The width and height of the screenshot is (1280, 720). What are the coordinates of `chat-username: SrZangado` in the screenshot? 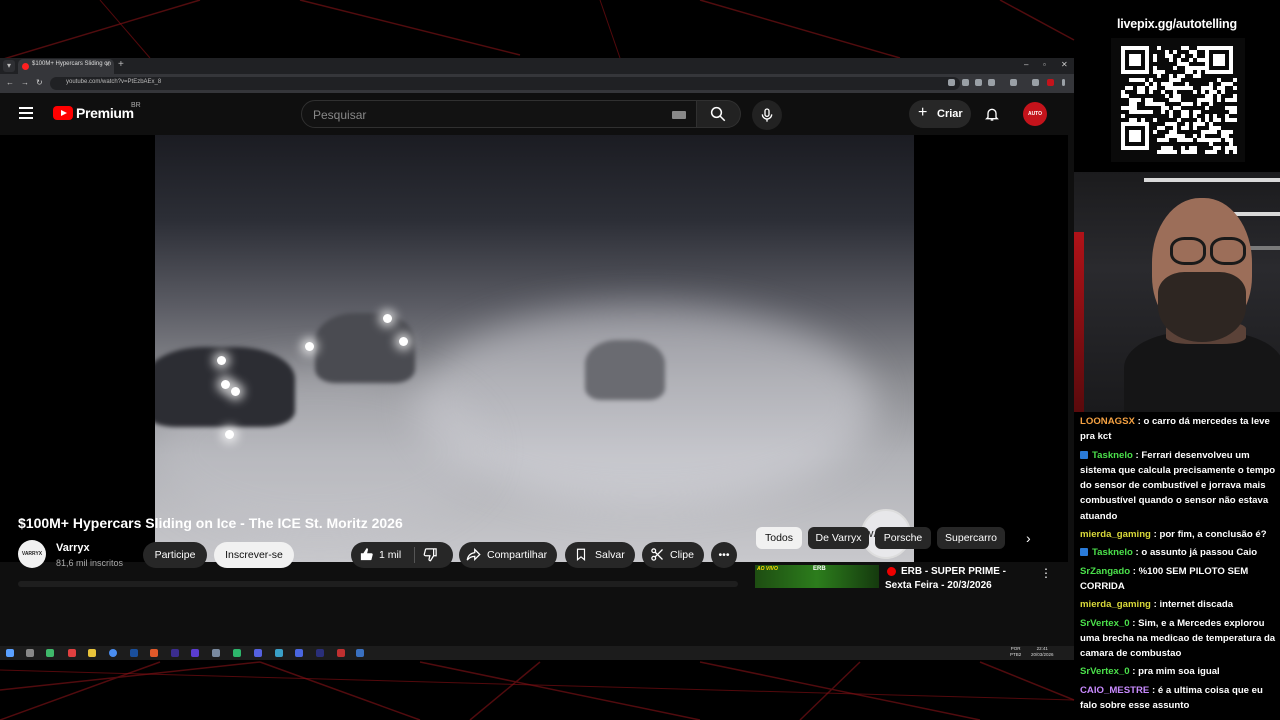 It's located at (1105, 571).